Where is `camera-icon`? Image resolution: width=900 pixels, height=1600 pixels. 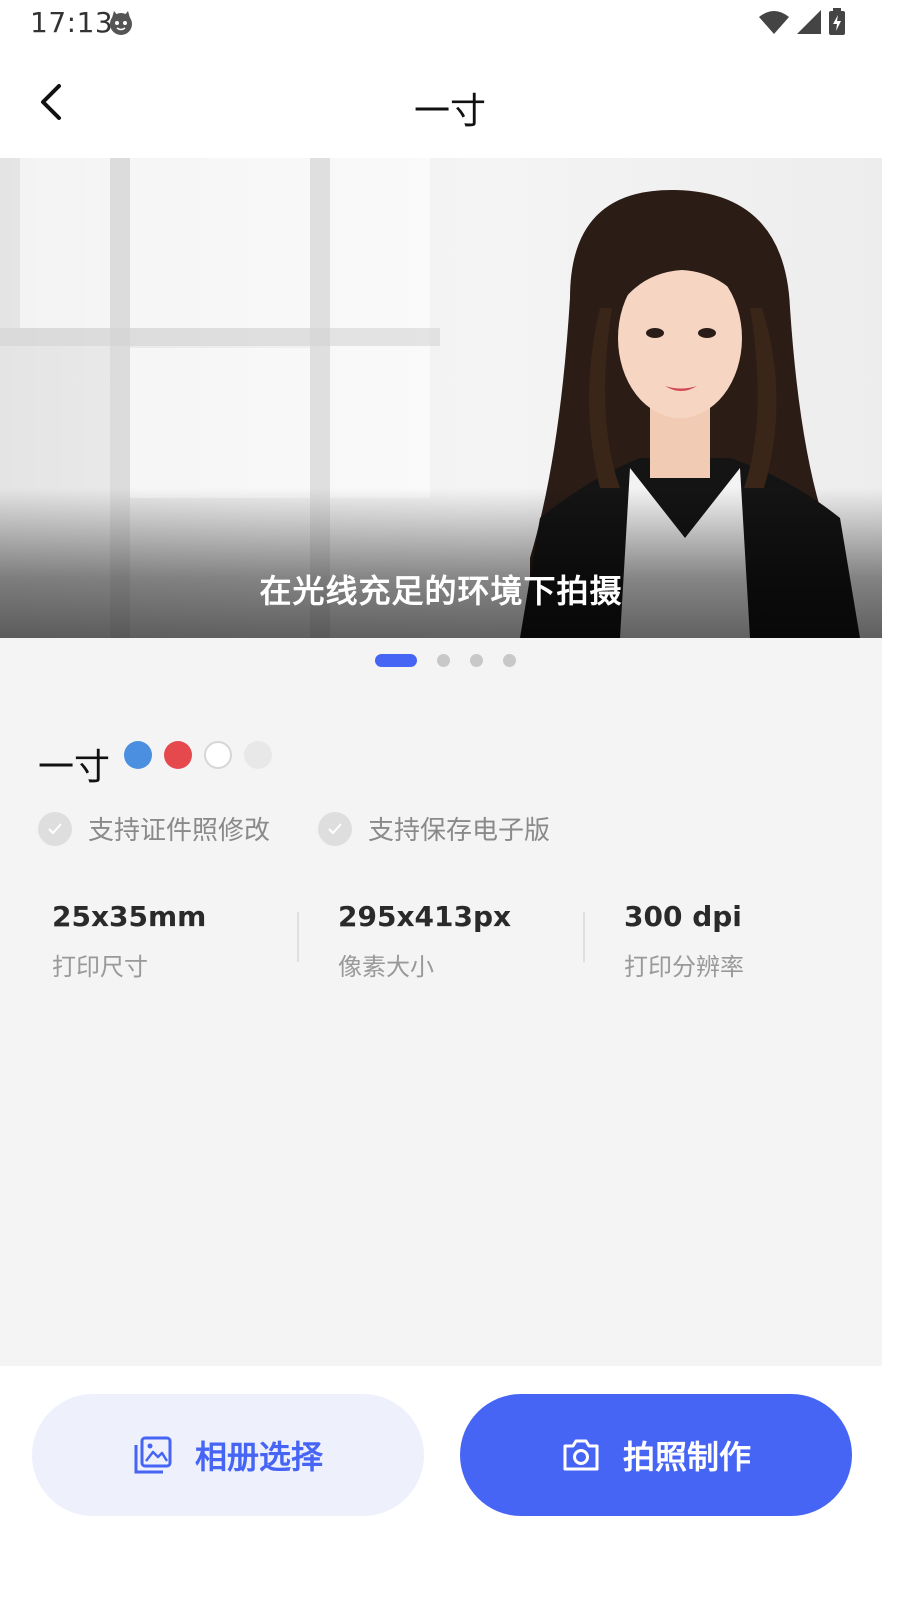
camera-icon is located at coordinates (581, 1455).